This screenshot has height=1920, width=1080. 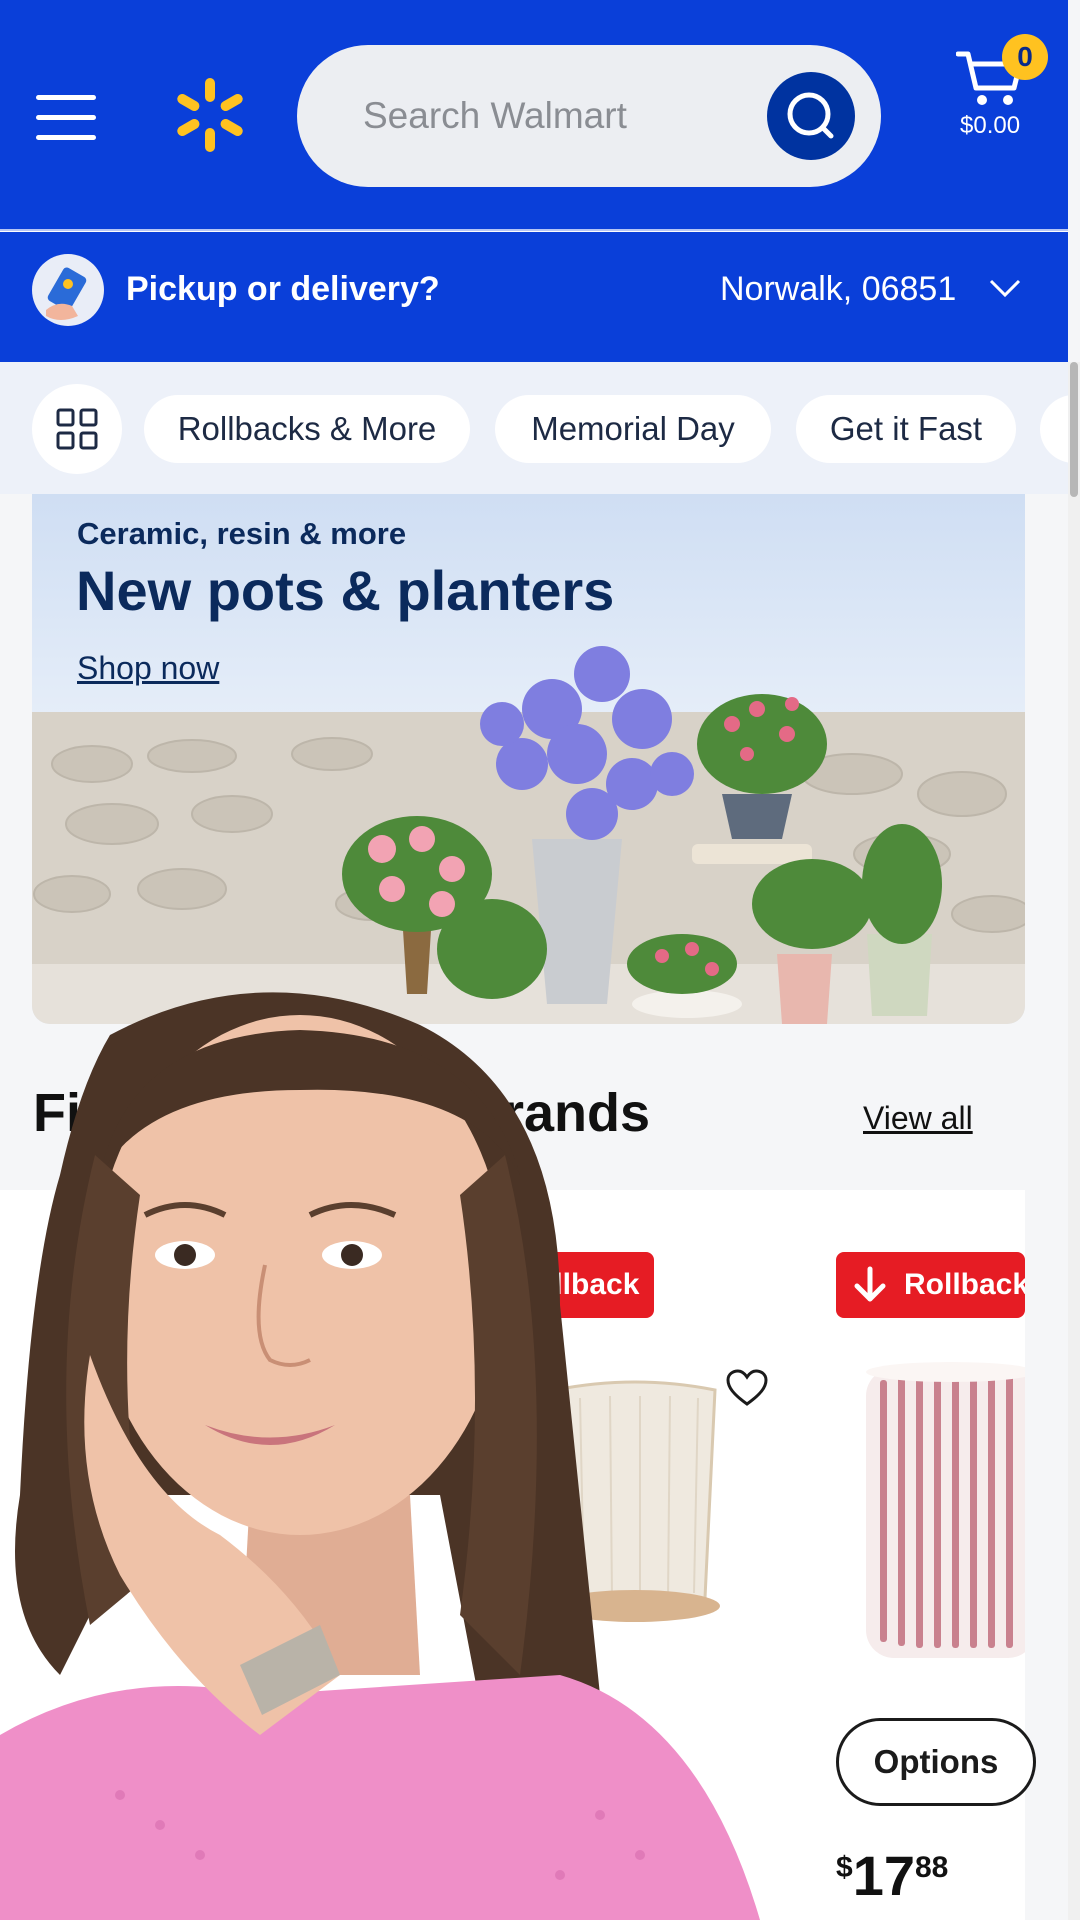 I want to click on product-image-planter-striped, so click(x=945, y=1513).